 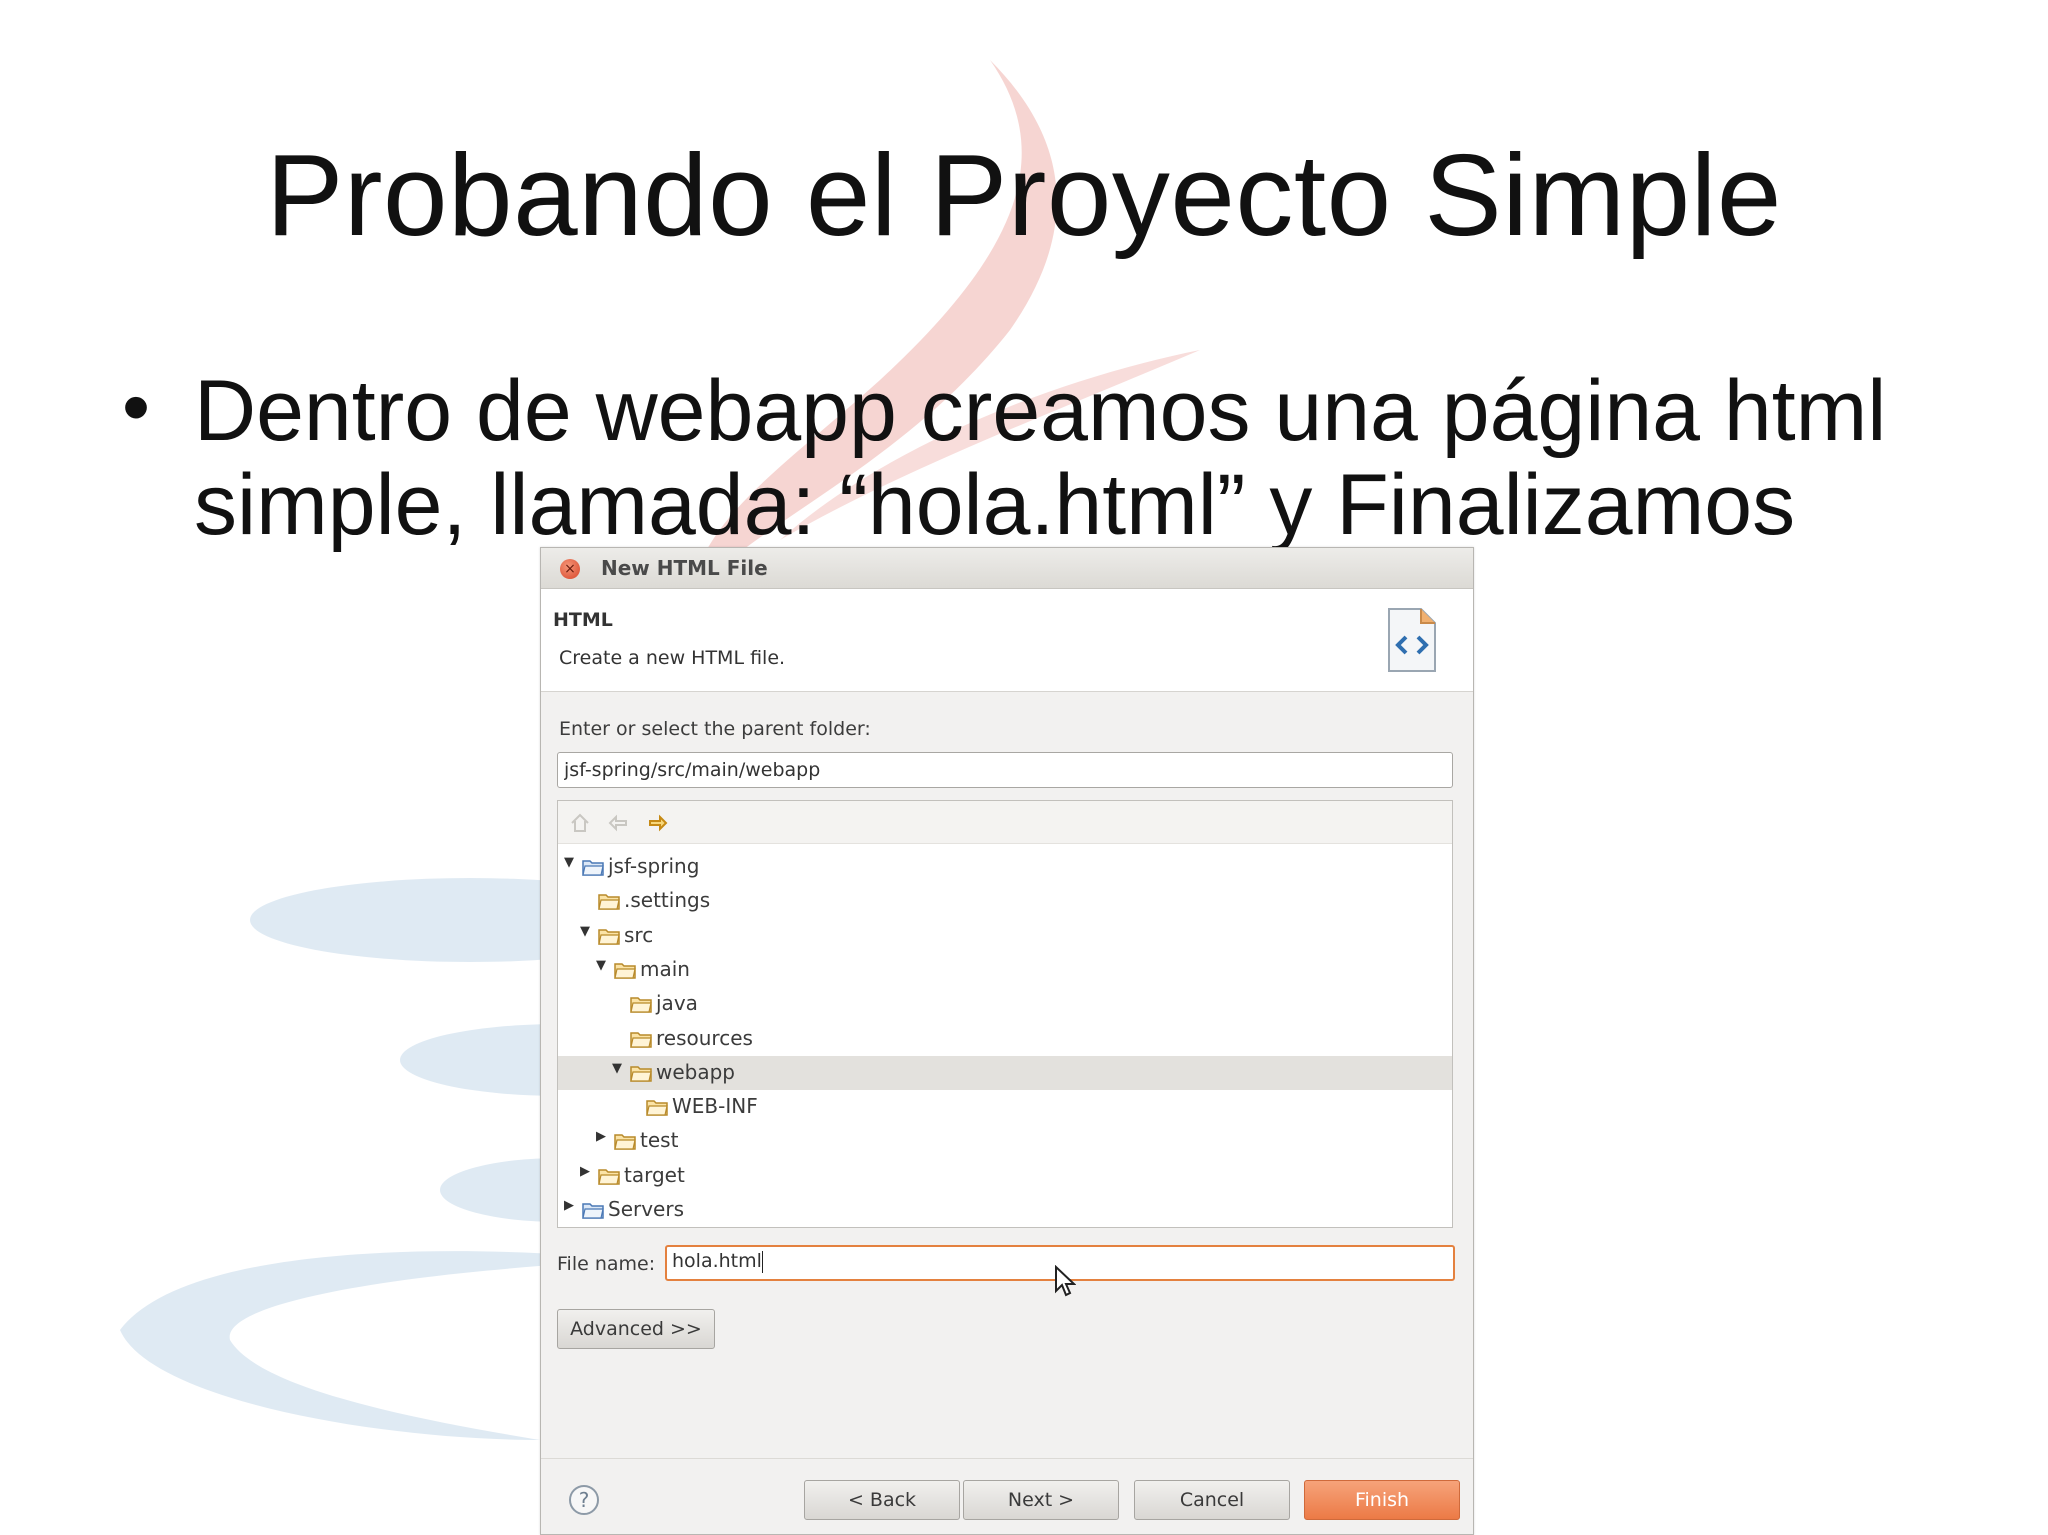 I want to click on text-caret, so click(x=762, y=1261).